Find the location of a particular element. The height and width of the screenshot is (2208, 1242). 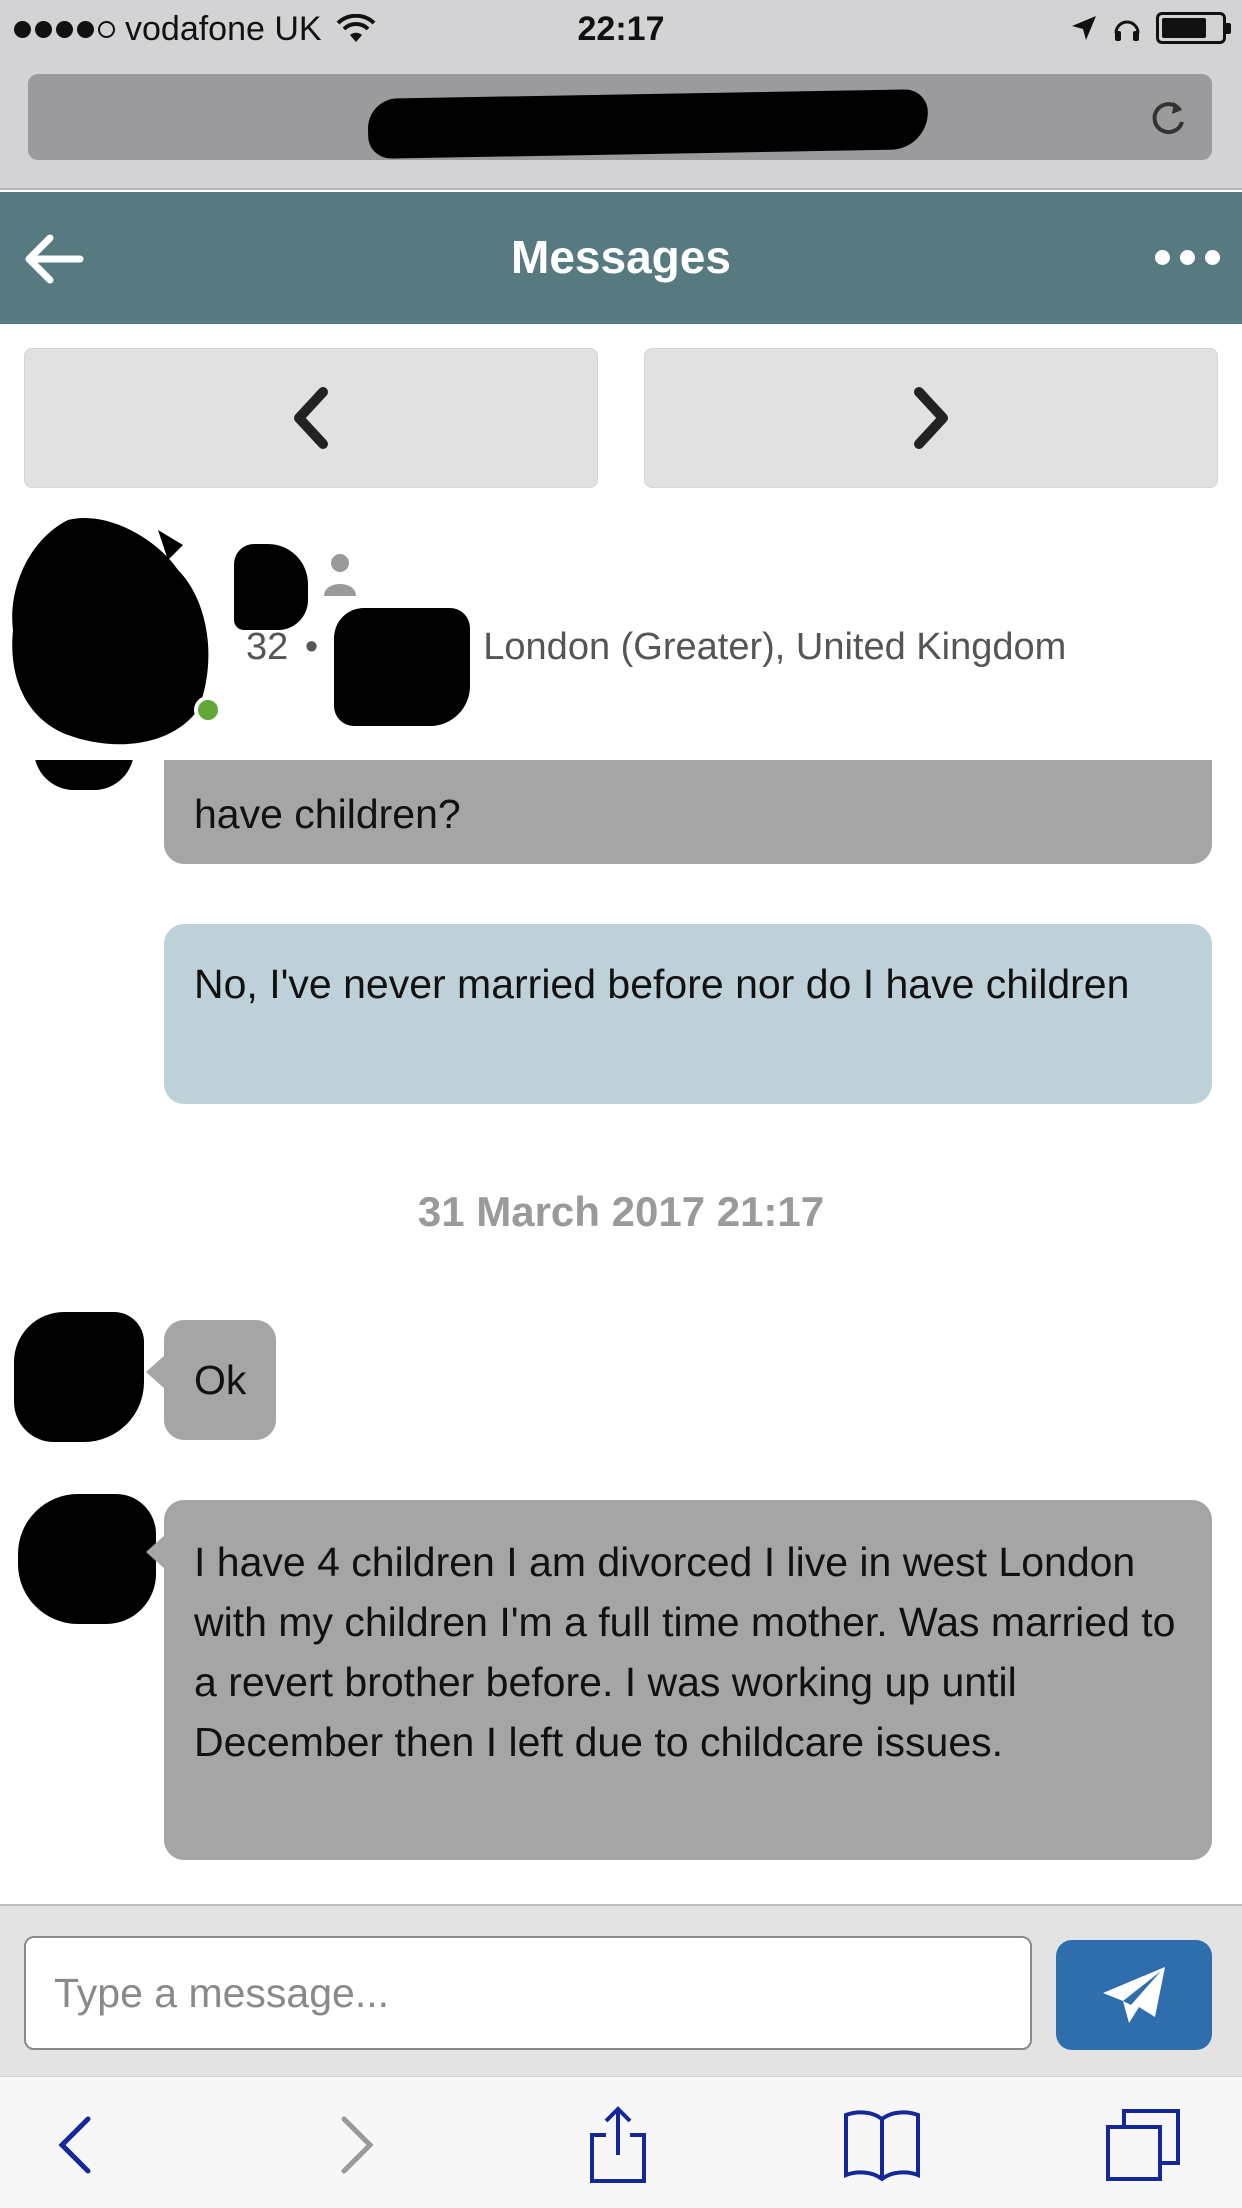

reload-icon is located at coordinates (1168, 118).